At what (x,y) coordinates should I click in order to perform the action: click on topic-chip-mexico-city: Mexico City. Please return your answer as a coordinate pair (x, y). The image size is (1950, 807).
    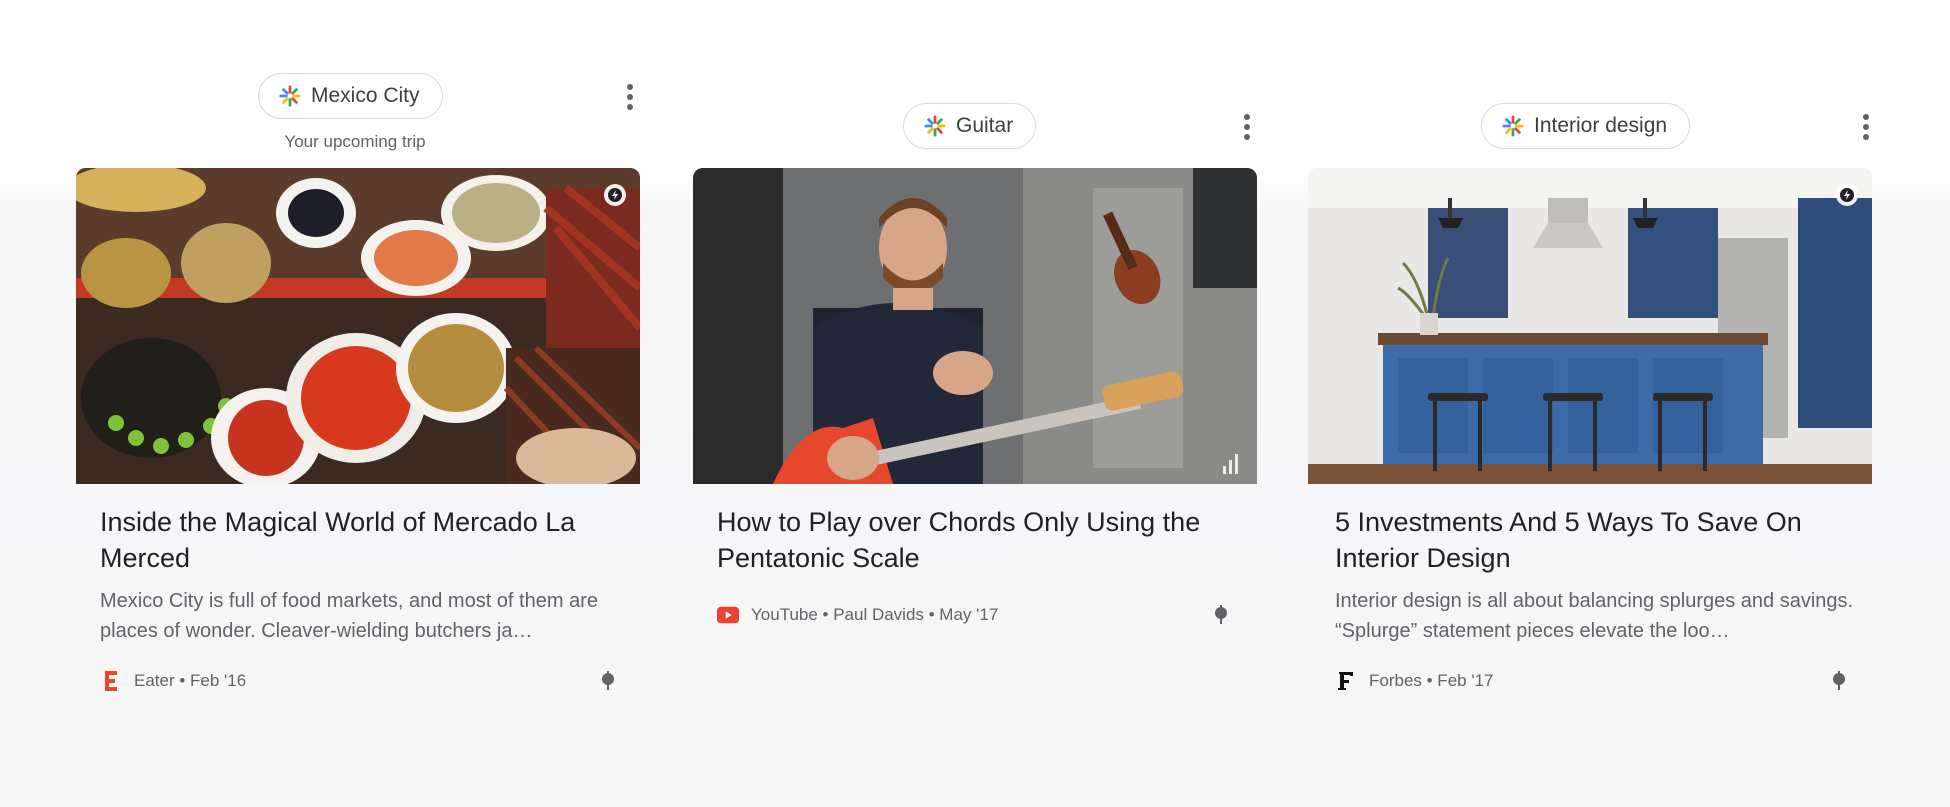
    Looking at the image, I should click on (350, 96).